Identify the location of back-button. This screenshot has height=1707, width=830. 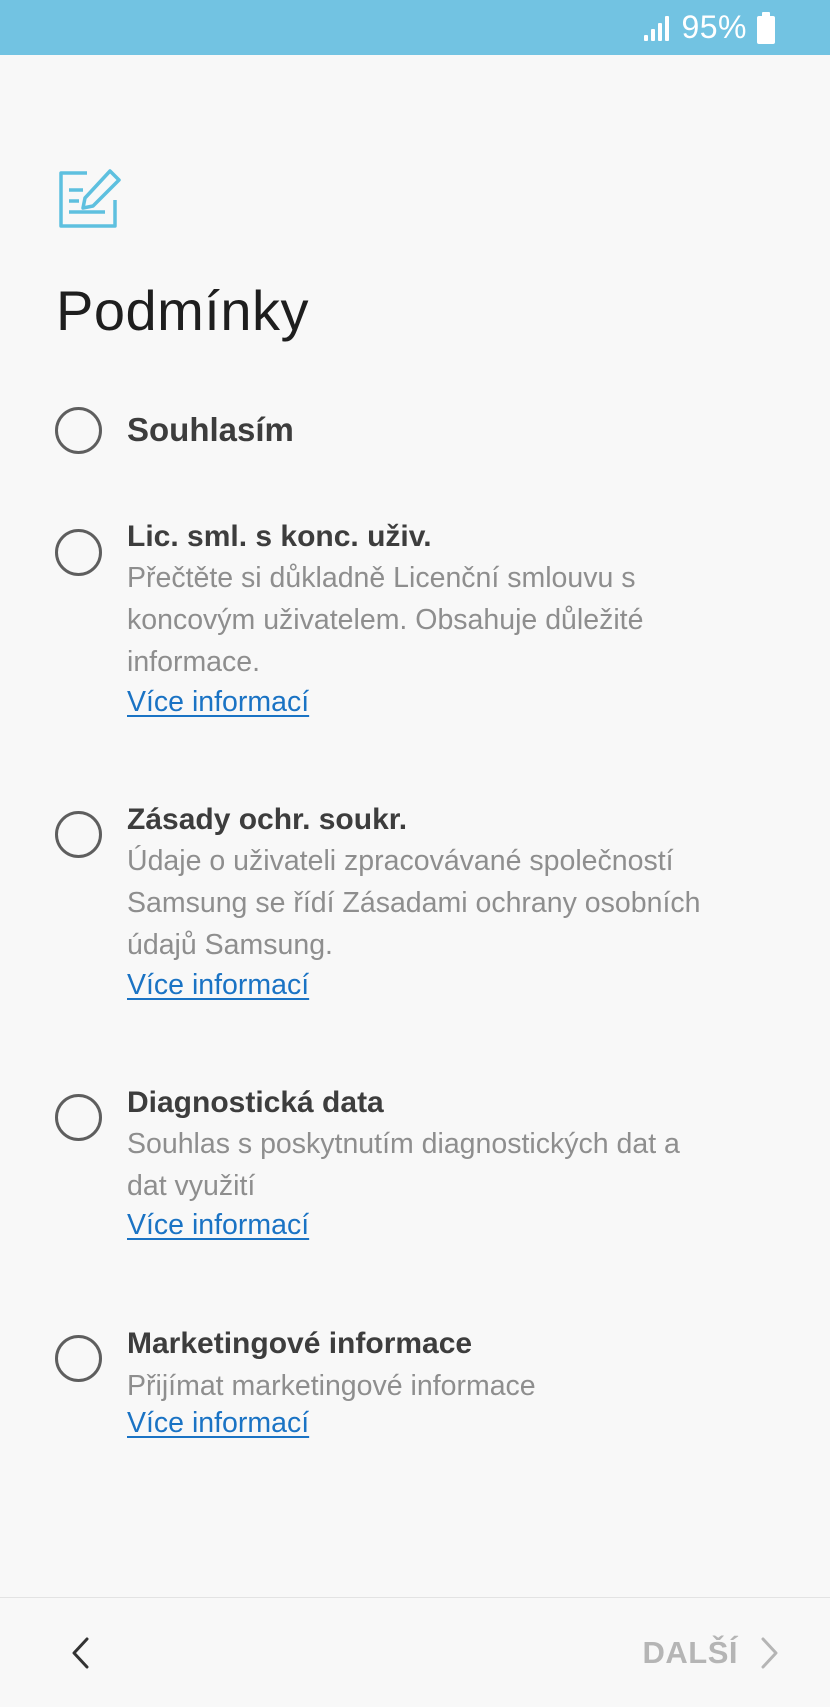
(80, 1653).